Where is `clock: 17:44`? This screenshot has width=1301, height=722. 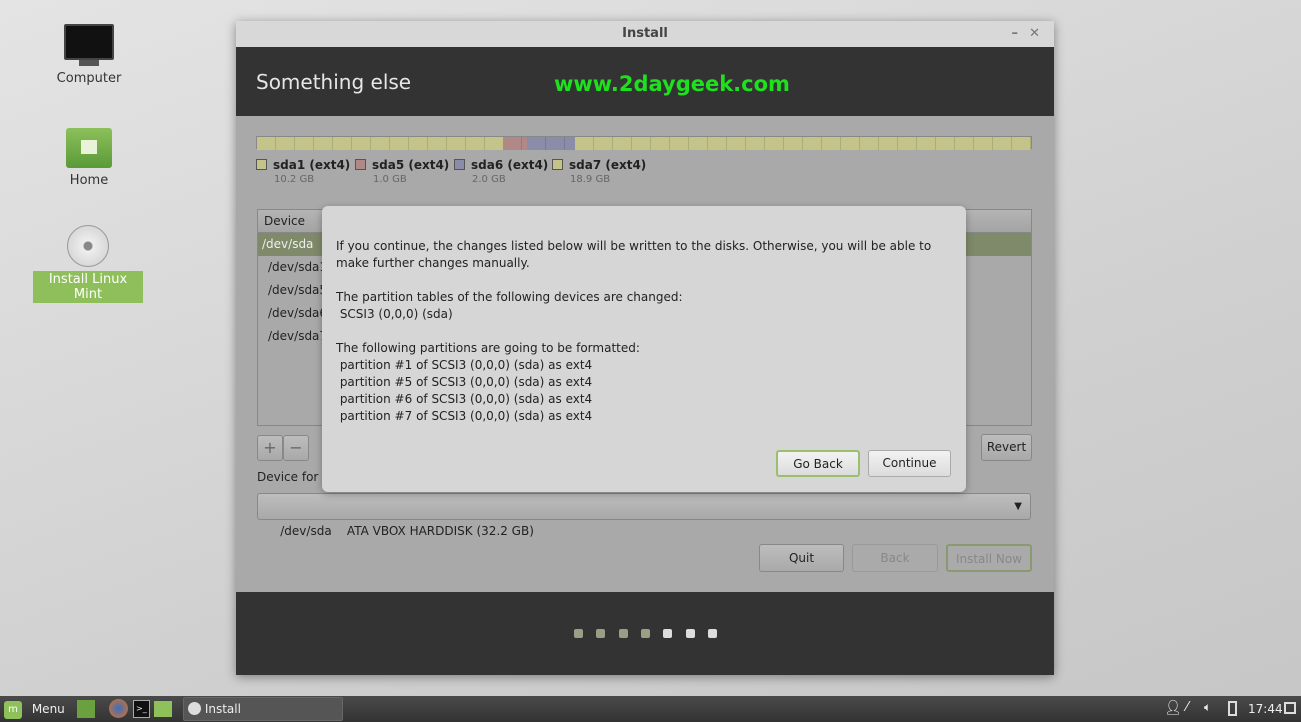
clock: 17:44 is located at coordinates (1265, 709).